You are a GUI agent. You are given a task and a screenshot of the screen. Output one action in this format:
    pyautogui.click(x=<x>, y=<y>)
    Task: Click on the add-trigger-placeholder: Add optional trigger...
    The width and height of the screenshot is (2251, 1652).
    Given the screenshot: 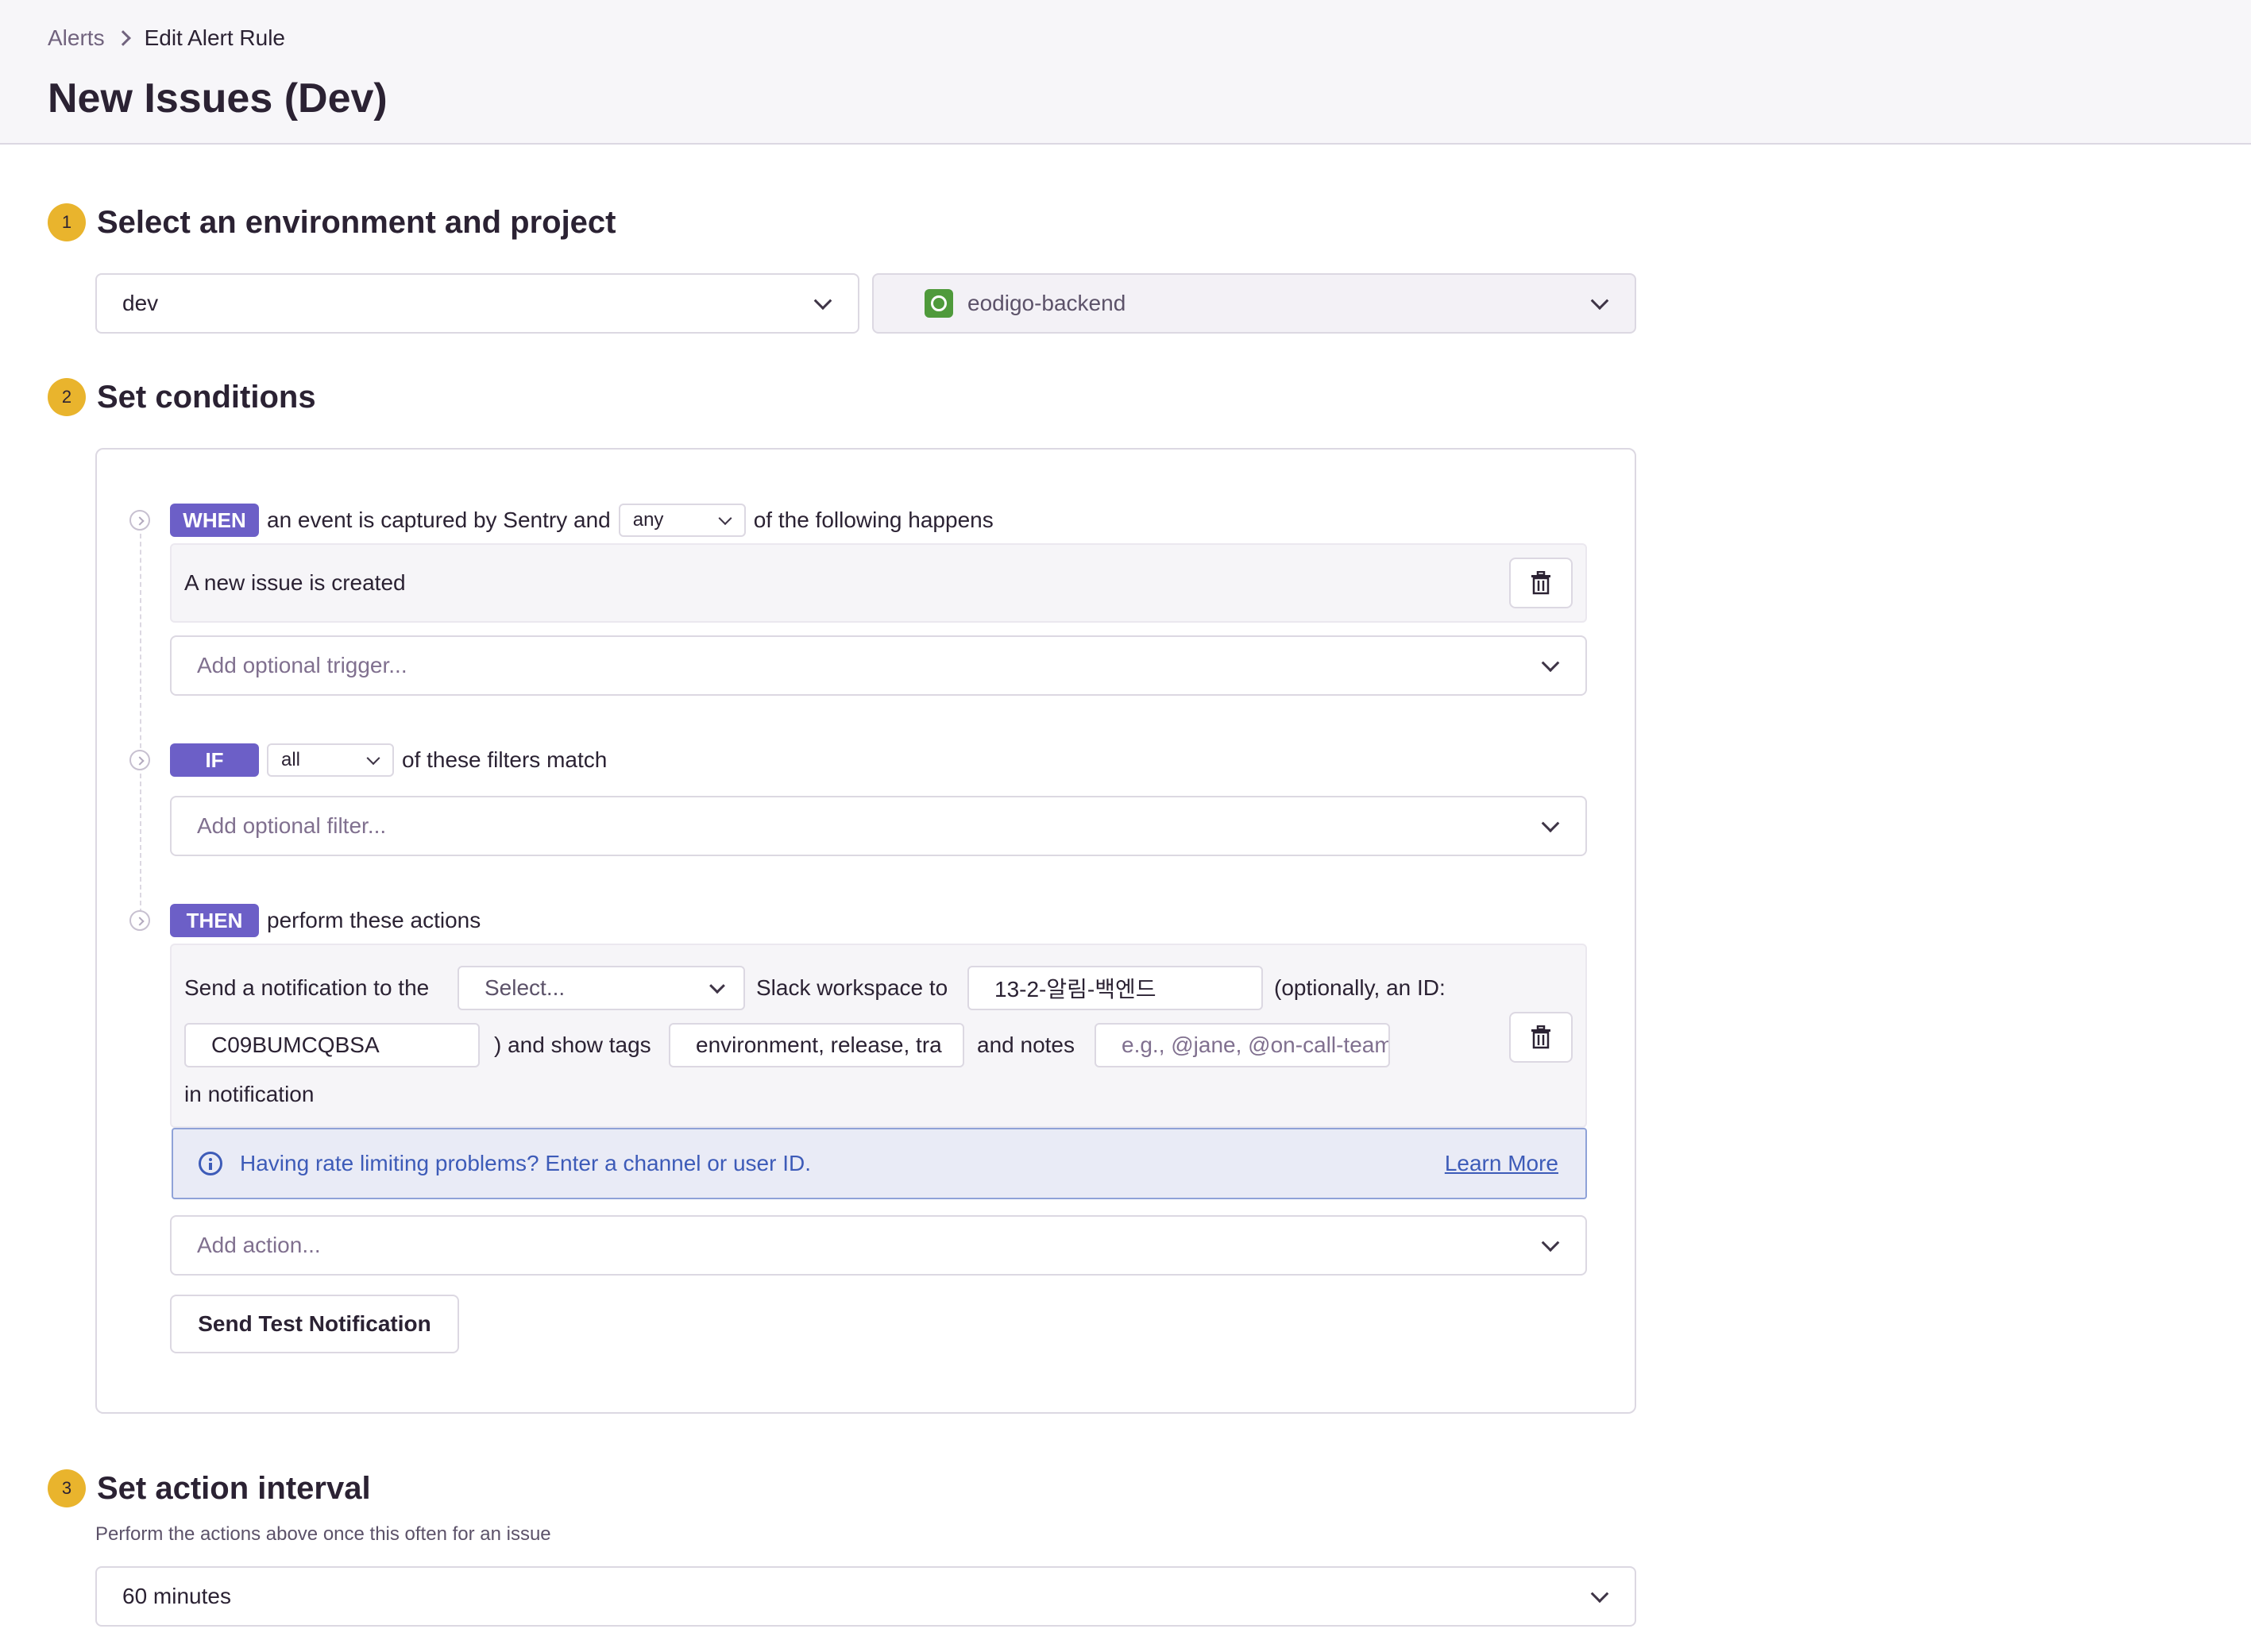 What is the action you would take?
    pyautogui.click(x=302, y=665)
    